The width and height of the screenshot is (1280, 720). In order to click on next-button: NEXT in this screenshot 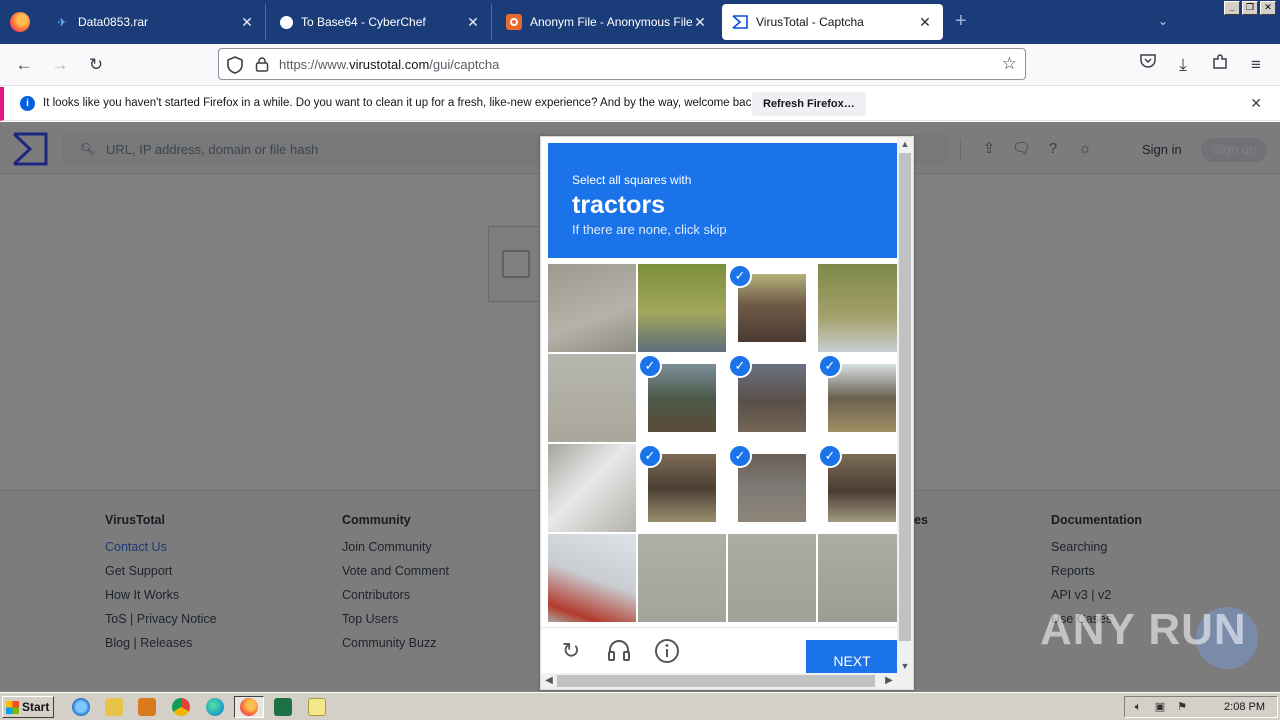, I will do `click(852, 658)`.